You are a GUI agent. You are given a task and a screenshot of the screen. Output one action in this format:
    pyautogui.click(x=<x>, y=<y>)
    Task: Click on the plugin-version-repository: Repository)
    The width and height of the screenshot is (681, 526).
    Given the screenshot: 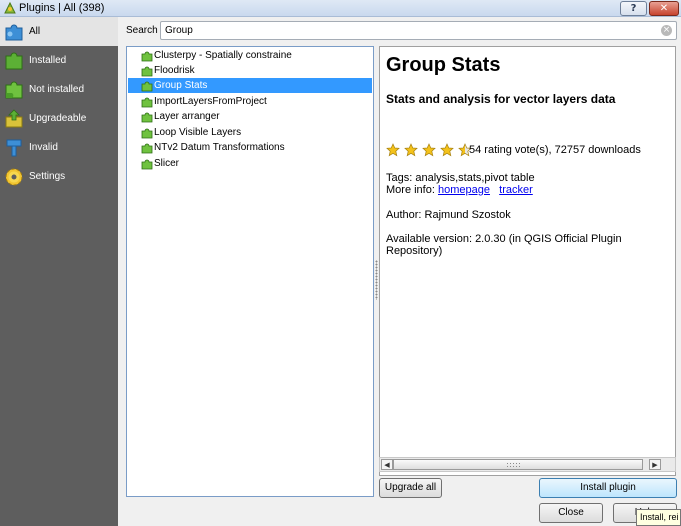 What is the action you would take?
    pyautogui.click(x=414, y=251)
    